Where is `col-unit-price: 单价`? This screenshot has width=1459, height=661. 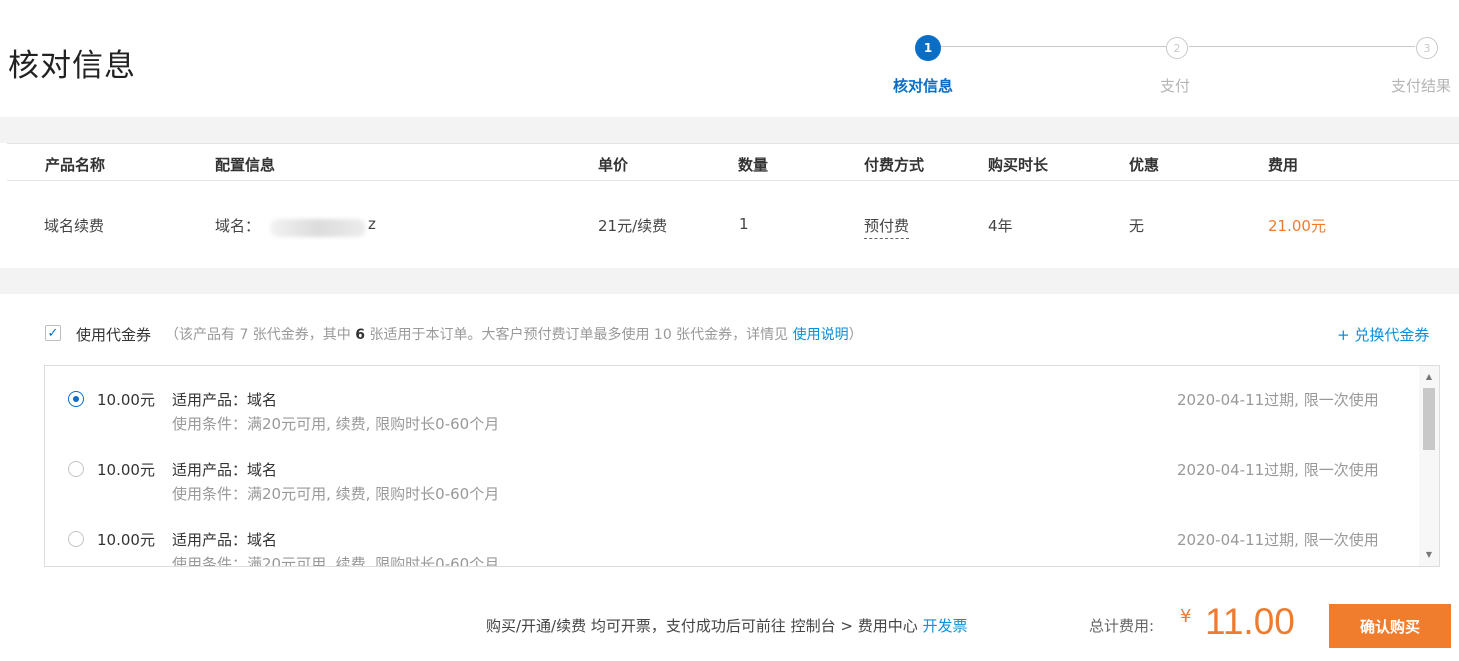
col-unit-price: 单价 is located at coordinates (613, 165).